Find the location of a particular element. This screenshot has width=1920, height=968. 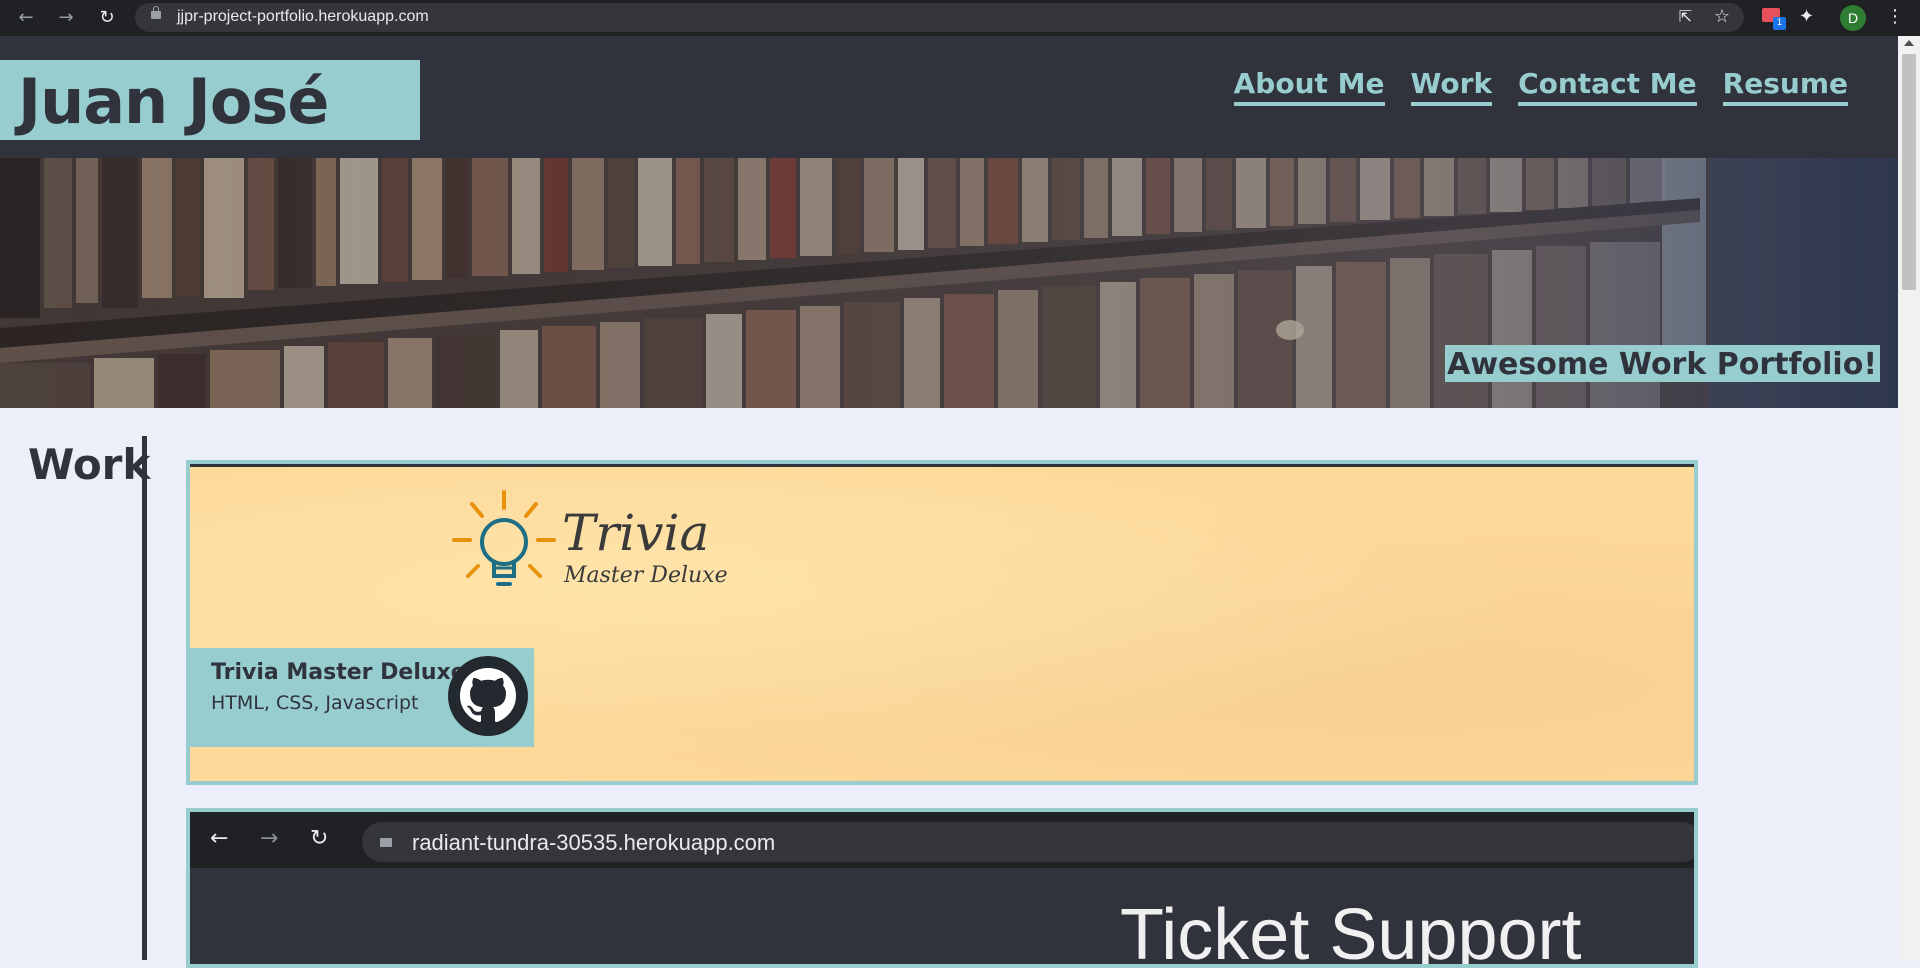

preview-title: Ticket Support is located at coordinates (1351, 931).